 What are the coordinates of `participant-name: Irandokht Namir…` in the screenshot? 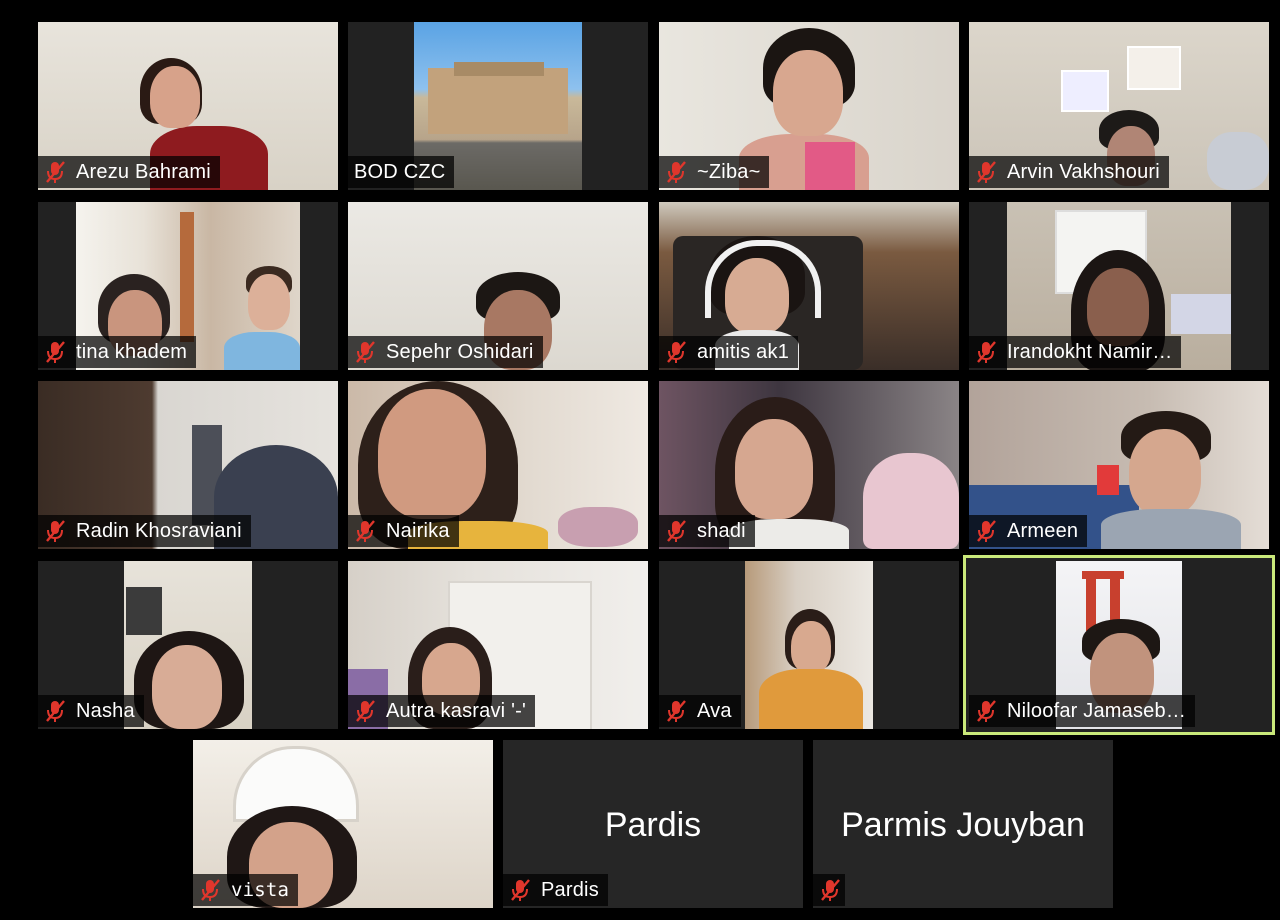 It's located at (1090, 351).